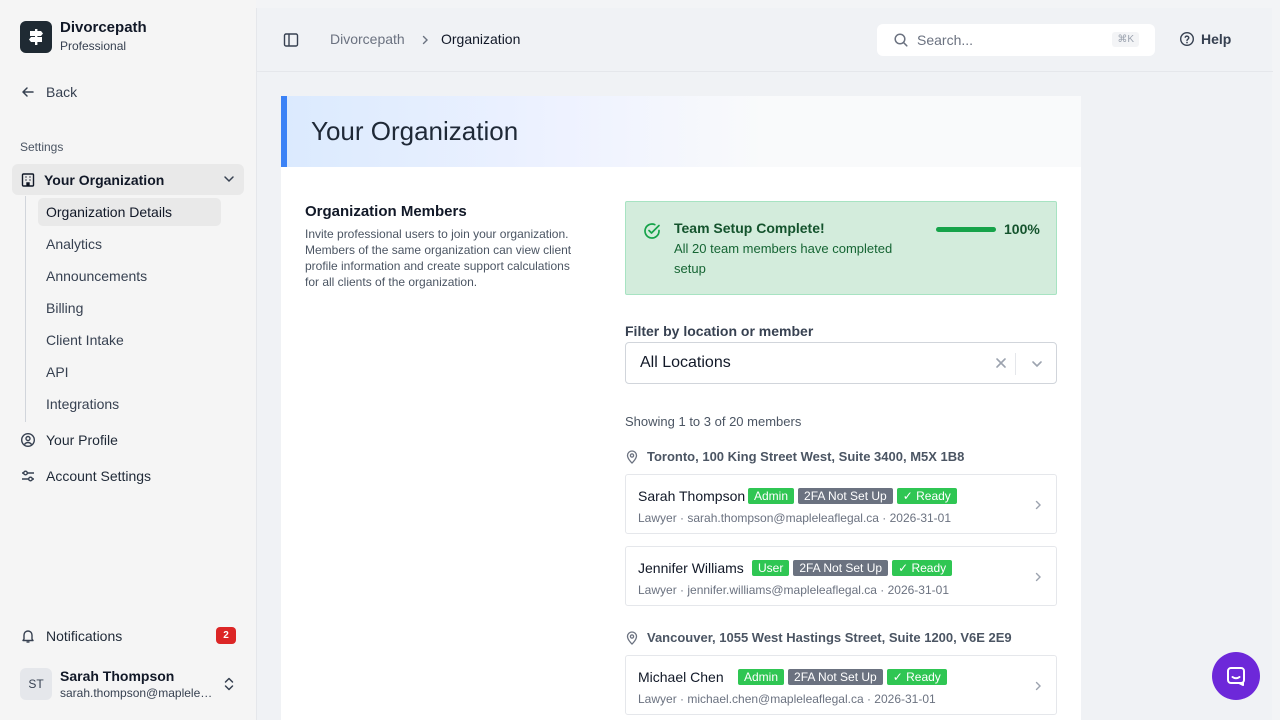 Image resolution: width=1280 pixels, height=720 pixels. I want to click on page-title: Your Organization, so click(415, 131).